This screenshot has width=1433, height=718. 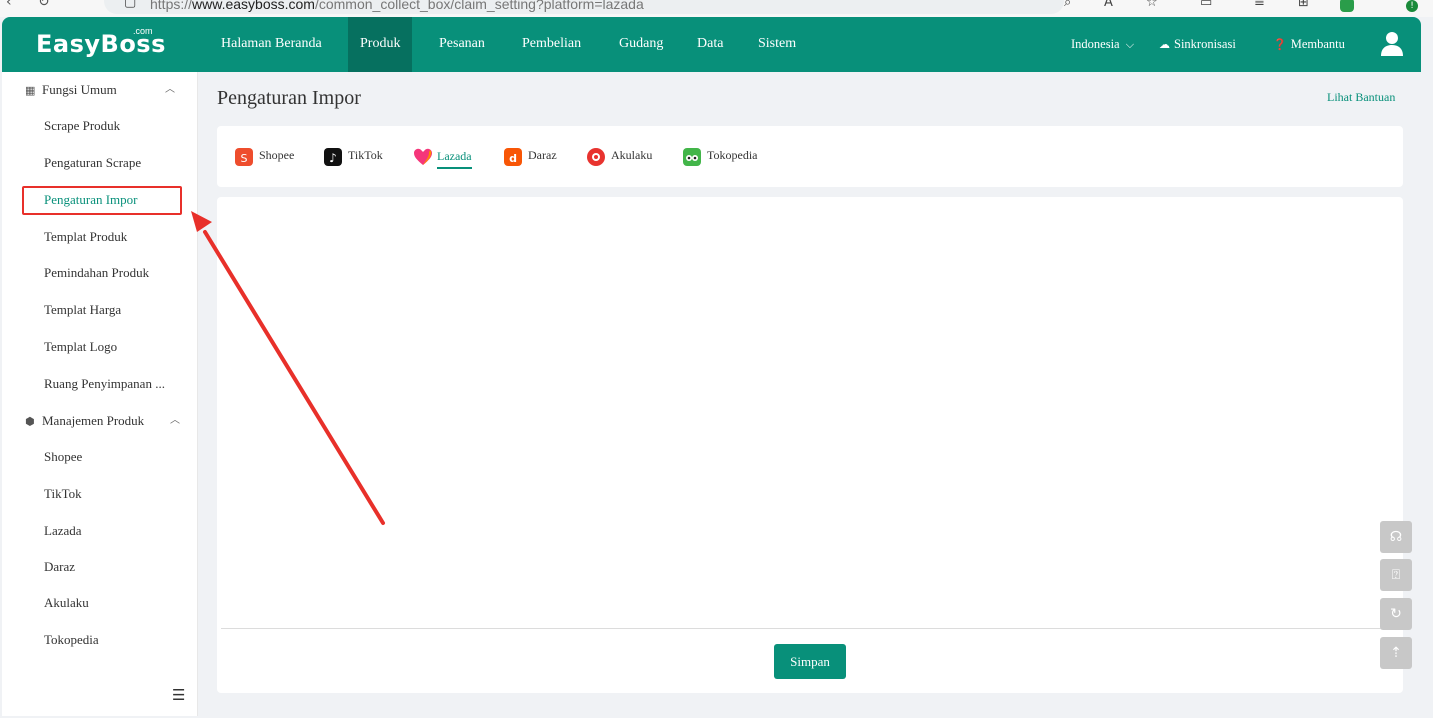 I want to click on menu-collapse-icon: ☰, so click(x=178, y=695).